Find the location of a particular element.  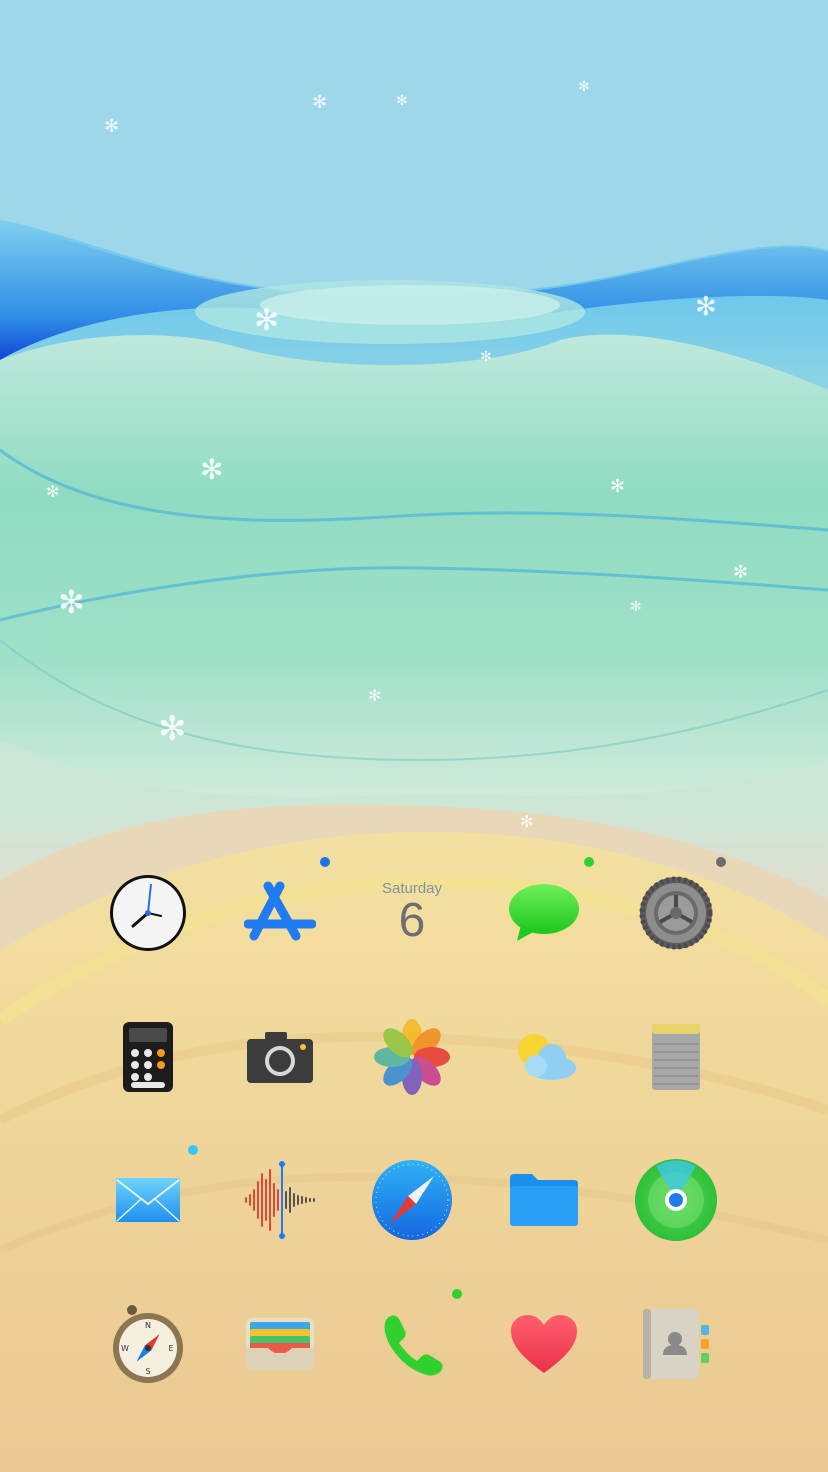

calendar-date: 6 is located at coordinates (412, 920).